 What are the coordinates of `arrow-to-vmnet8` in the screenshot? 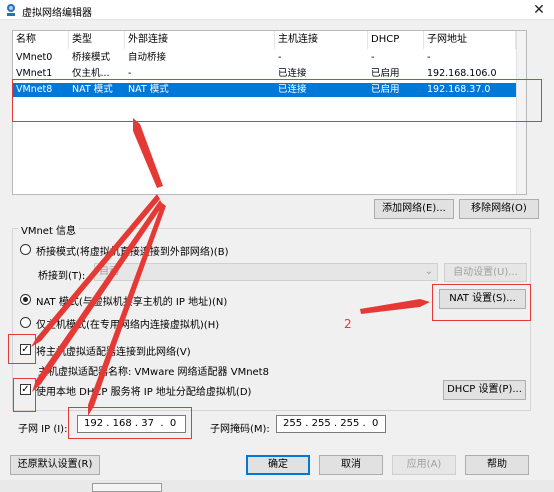 It's located at (148, 153).